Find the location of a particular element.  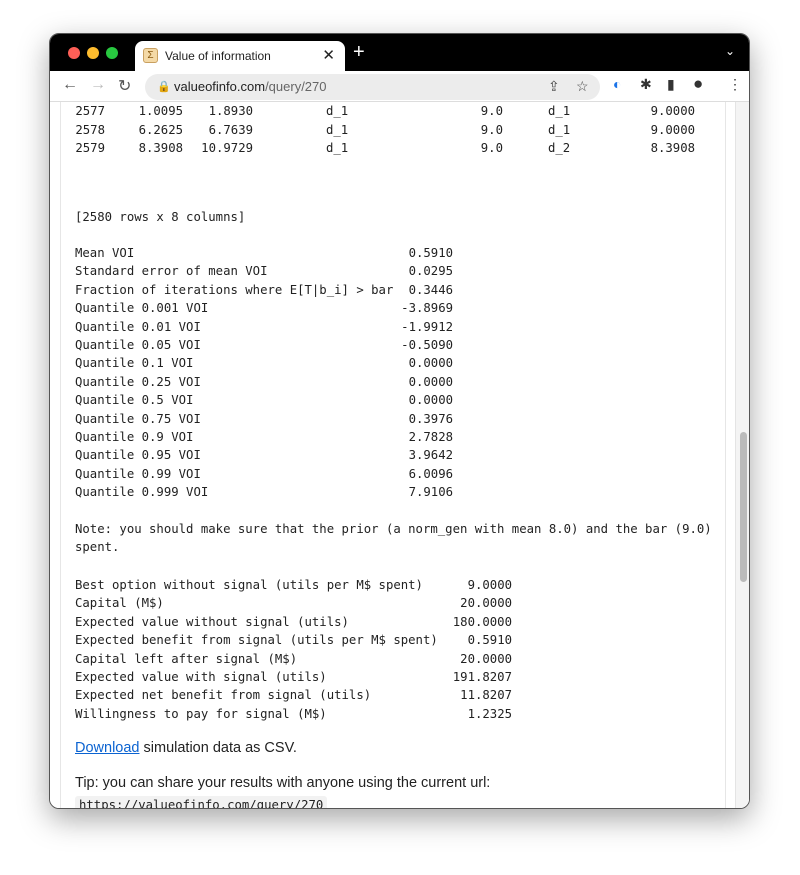

sigma-favicon-icon: Σ is located at coordinates (150, 55).